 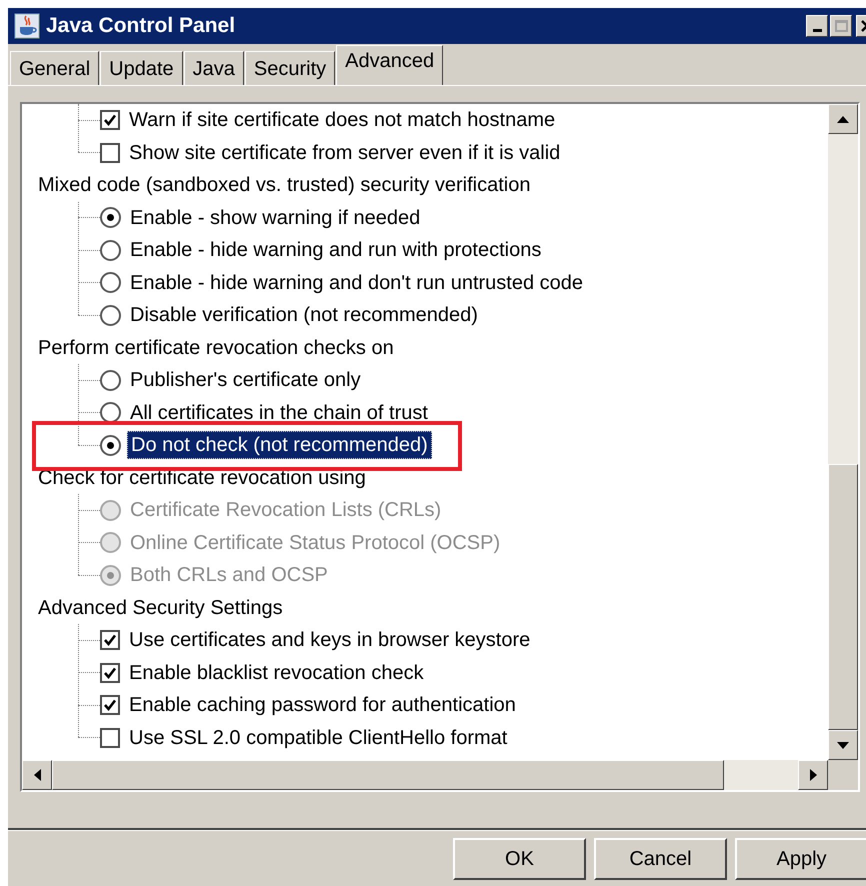 I want to click on minimize-icon, so click(x=817, y=30).